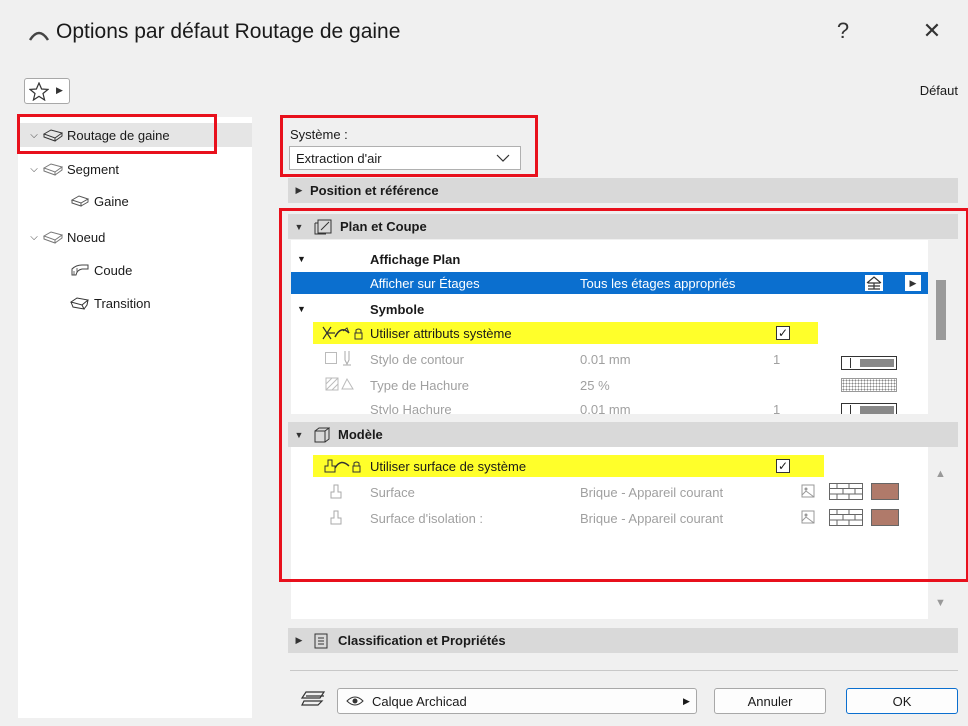  I want to click on tree-item-label: Noeud, so click(86, 237).